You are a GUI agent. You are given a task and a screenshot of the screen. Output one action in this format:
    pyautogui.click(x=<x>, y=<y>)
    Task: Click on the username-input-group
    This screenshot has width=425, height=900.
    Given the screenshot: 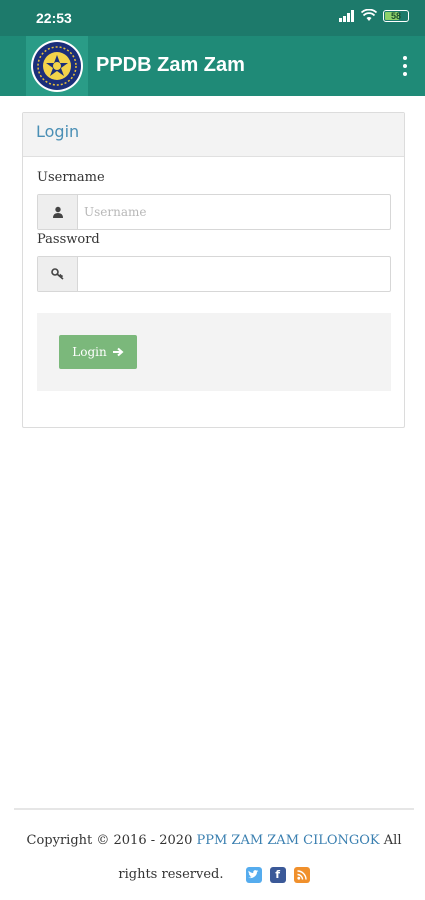 What is the action you would take?
    pyautogui.click(x=214, y=212)
    